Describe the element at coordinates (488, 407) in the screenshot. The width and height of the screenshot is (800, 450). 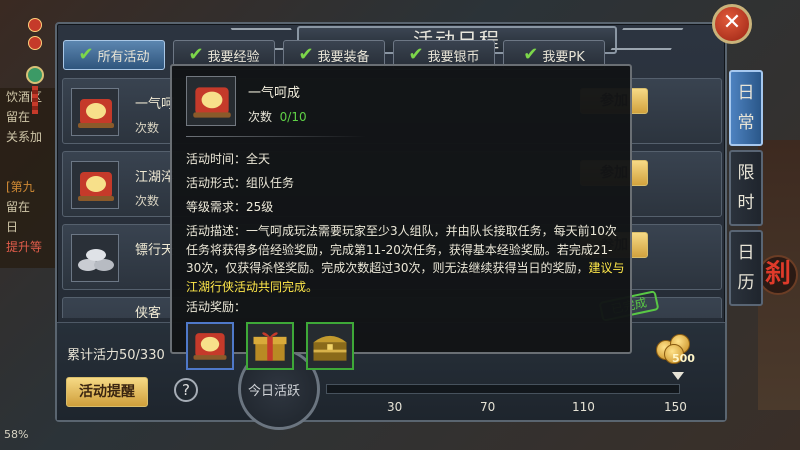
I see `milestone-label: 70` at that location.